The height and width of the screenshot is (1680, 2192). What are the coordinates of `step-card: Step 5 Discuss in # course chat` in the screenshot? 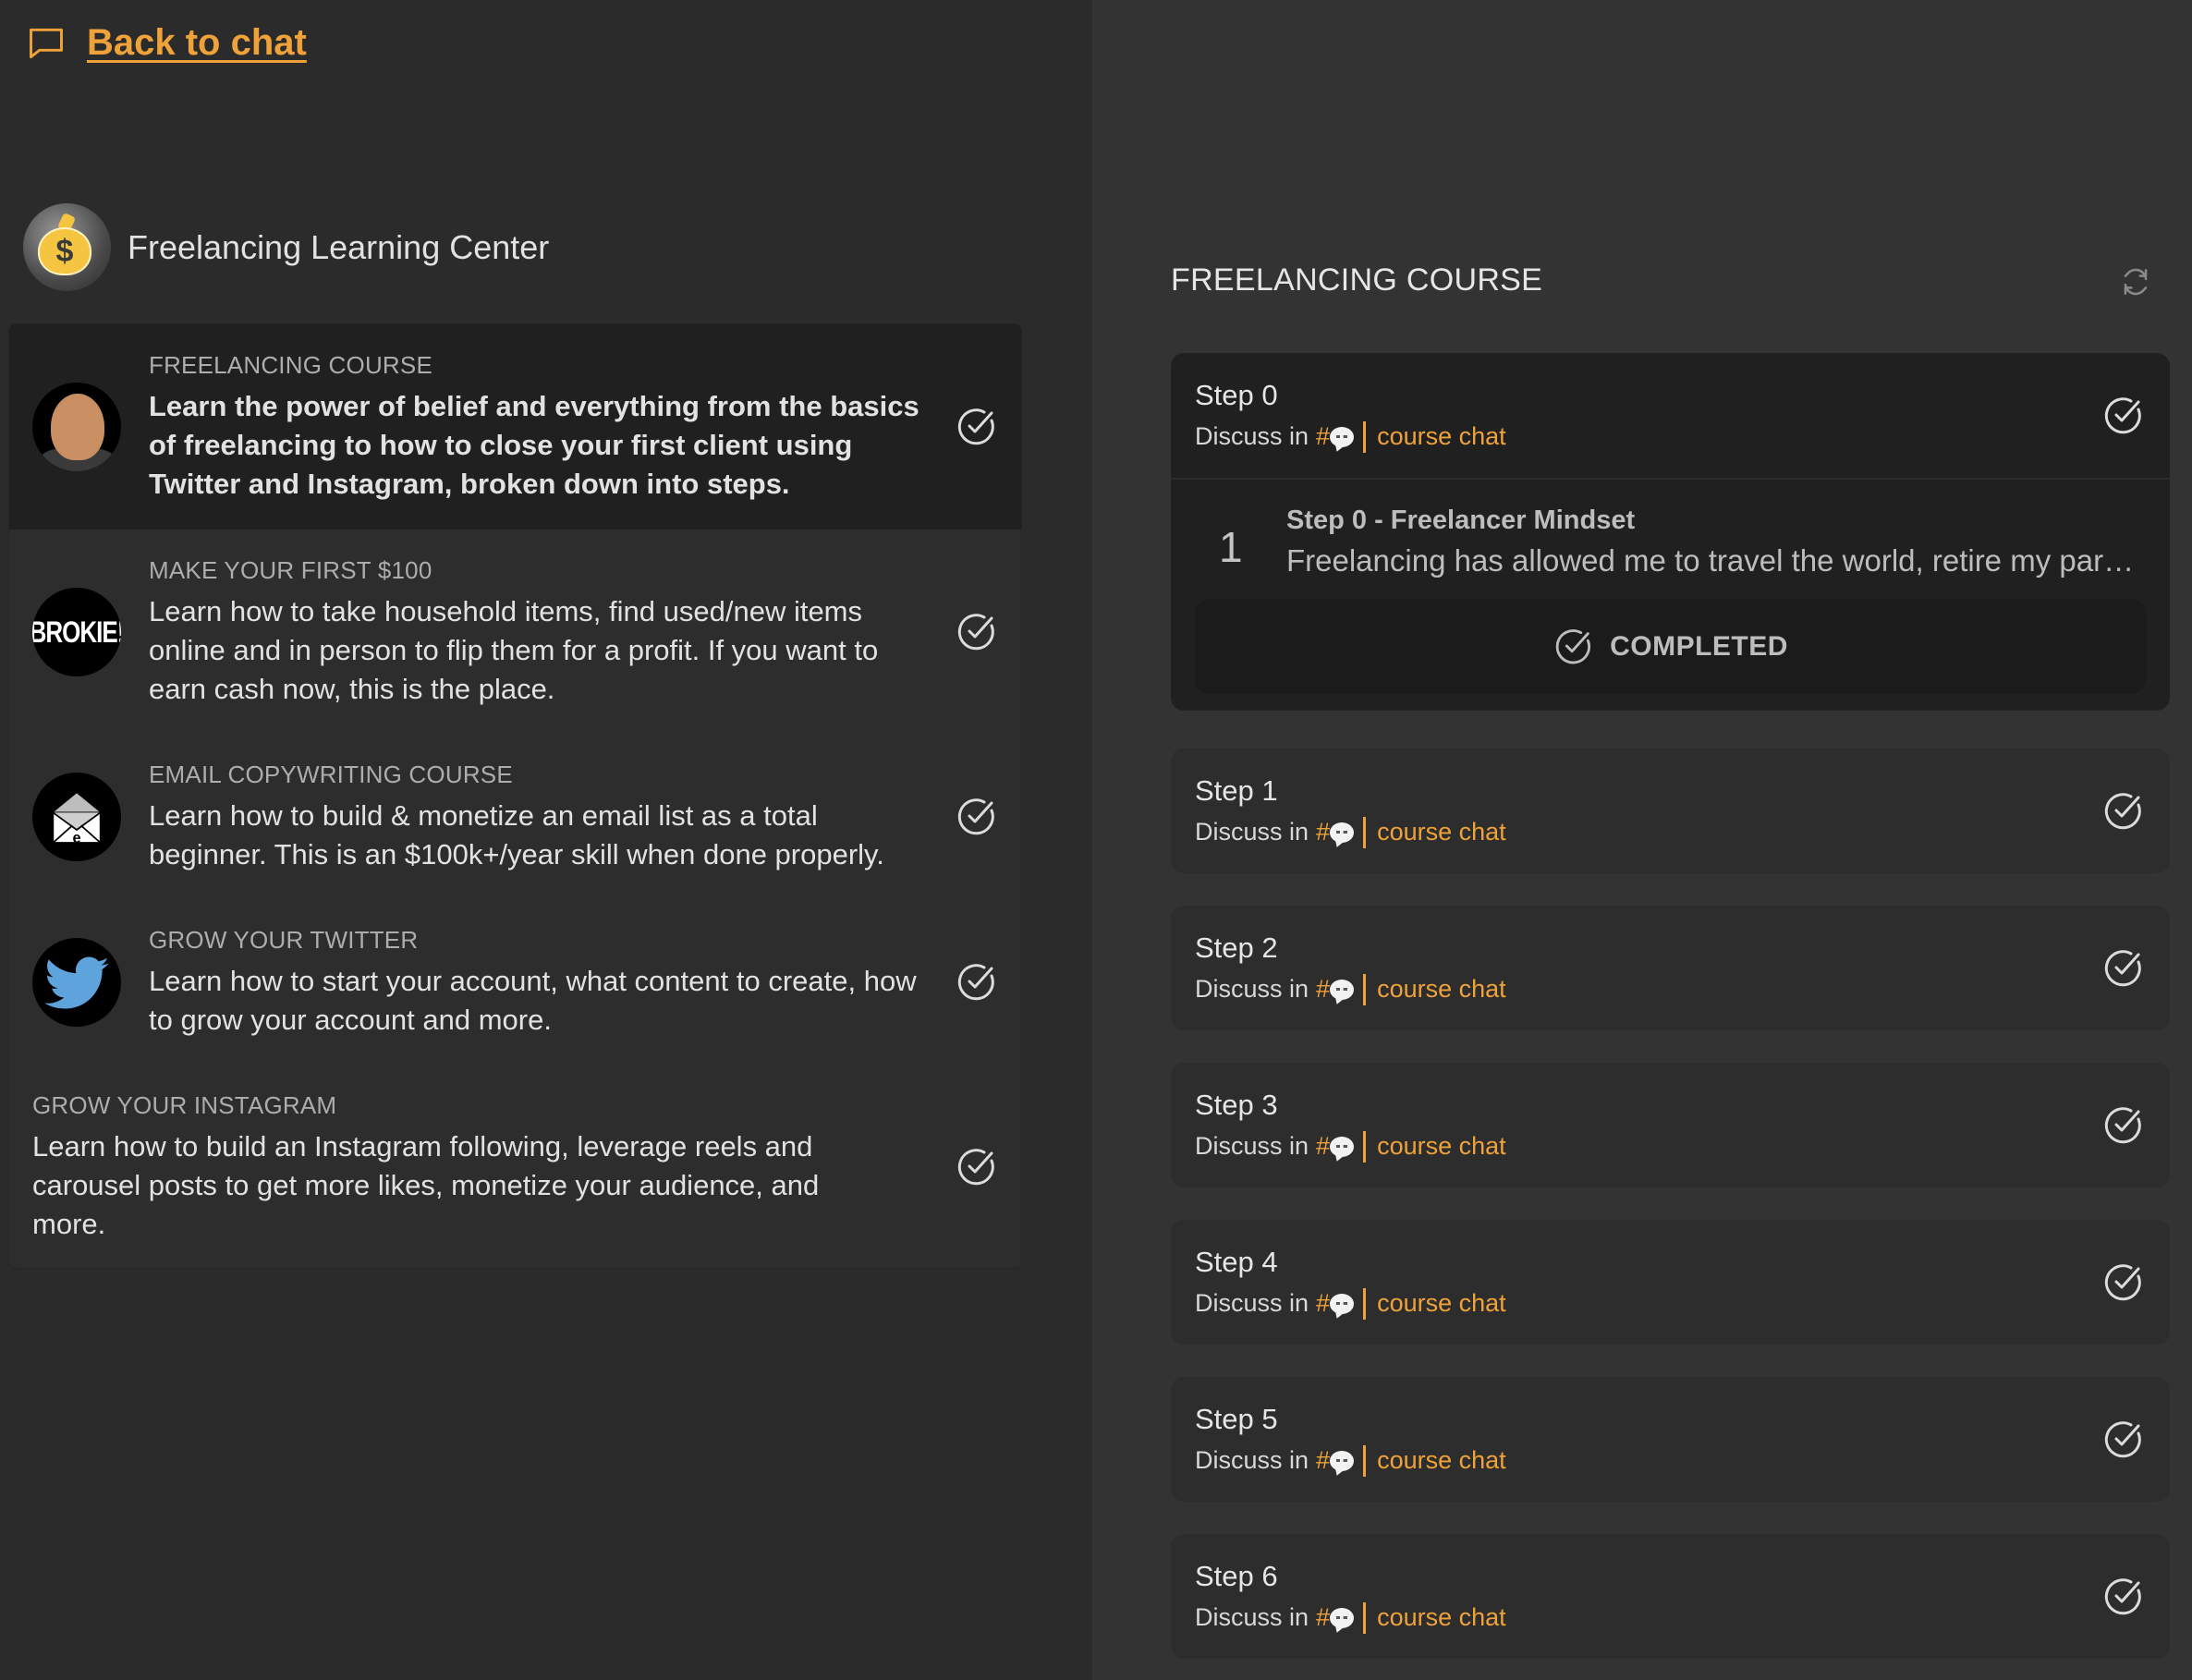 It's located at (1671, 1439).